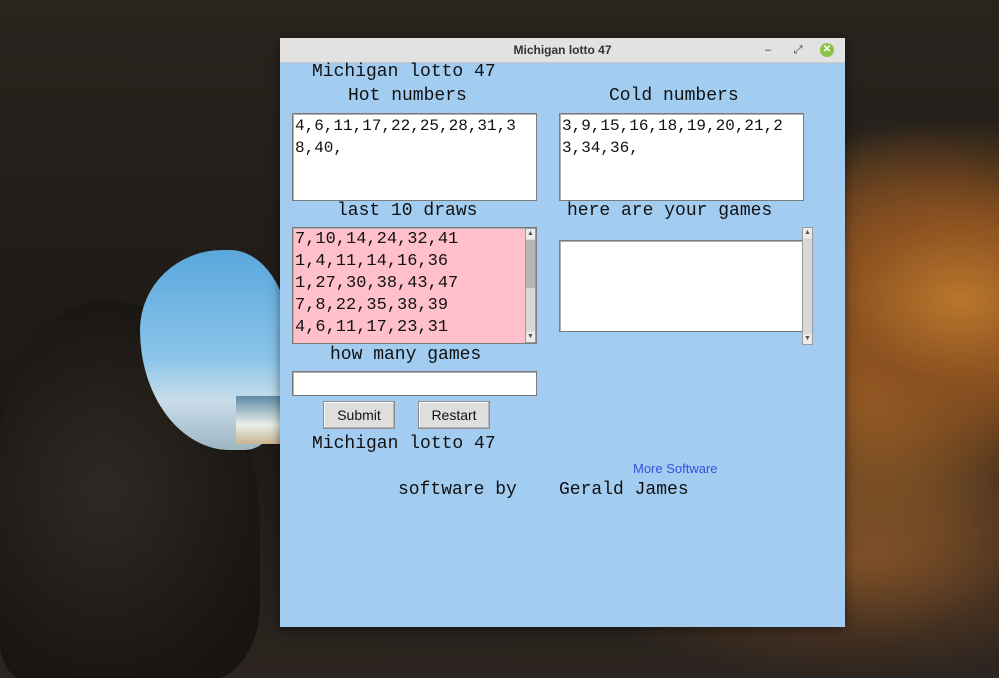 The width and height of the screenshot is (999, 678). I want to click on your-games-value, so click(681, 242).